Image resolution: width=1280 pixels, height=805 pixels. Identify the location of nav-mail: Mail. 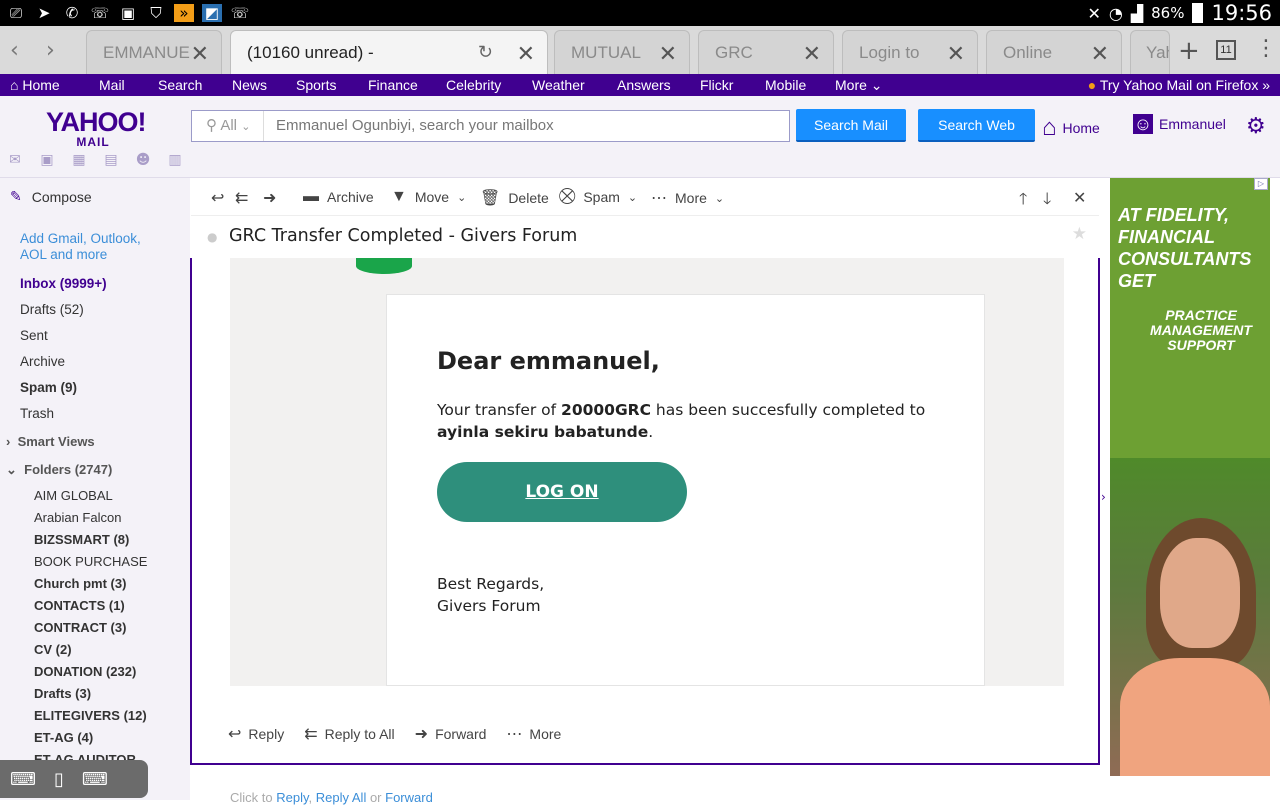
(112, 85).